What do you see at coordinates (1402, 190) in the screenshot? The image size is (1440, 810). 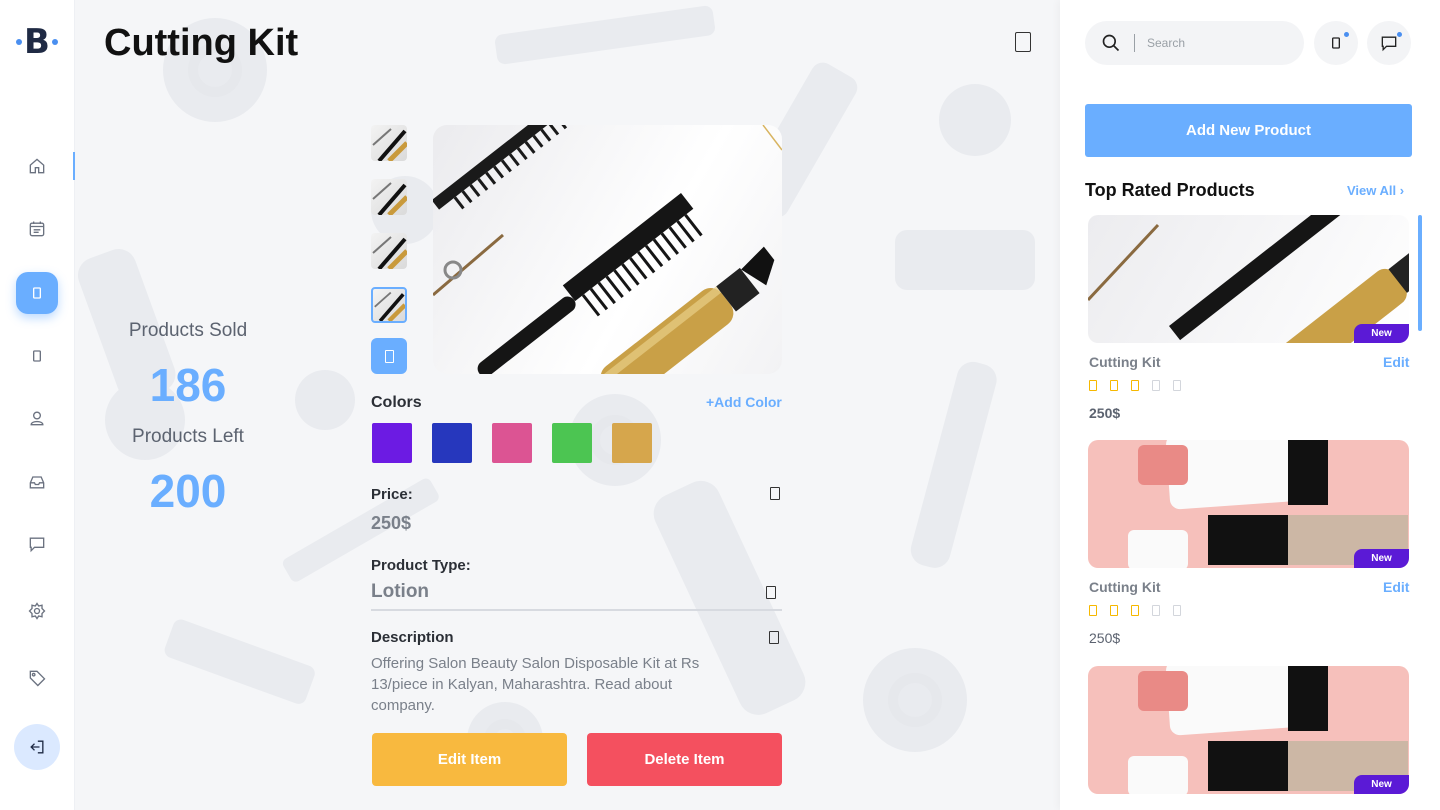 I see `chevron-right-icon: ›` at bounding box center [1402, 190].